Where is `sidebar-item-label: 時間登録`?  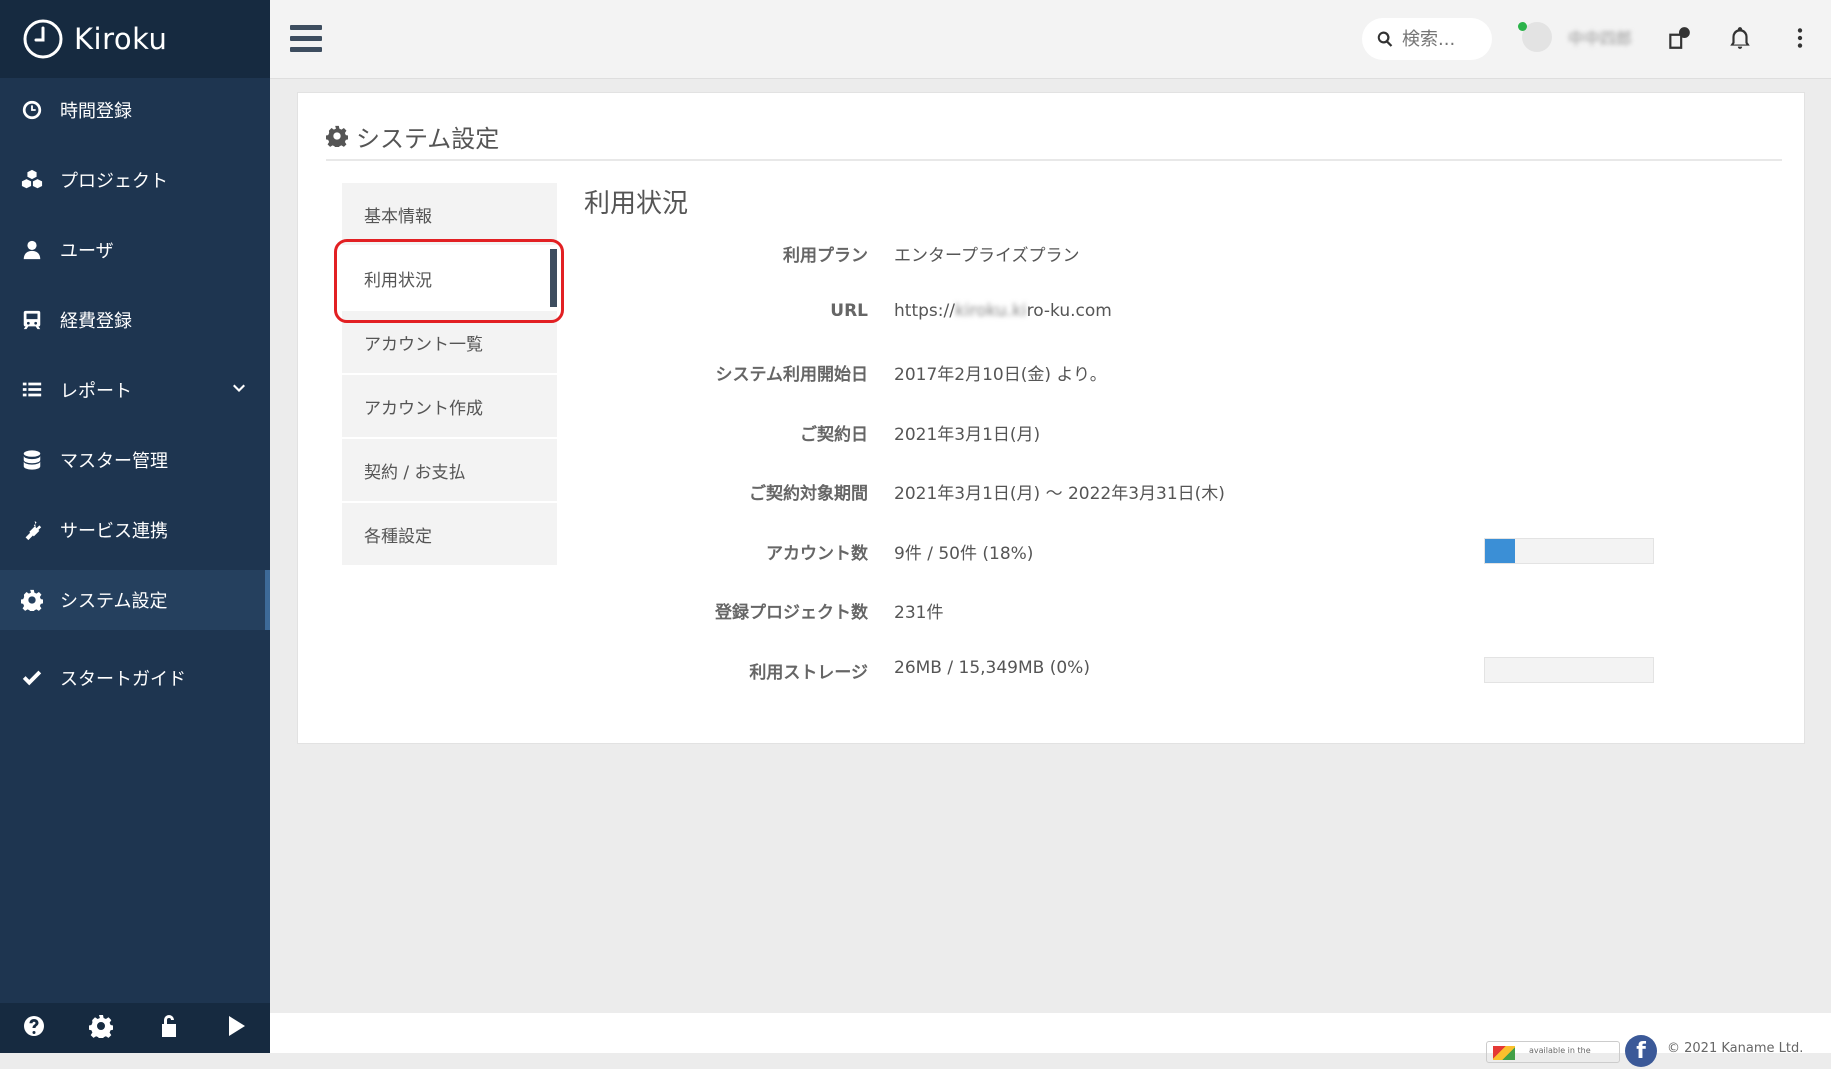 sidebar-item-label: 時間登録 is located at coordinates (96, 111).